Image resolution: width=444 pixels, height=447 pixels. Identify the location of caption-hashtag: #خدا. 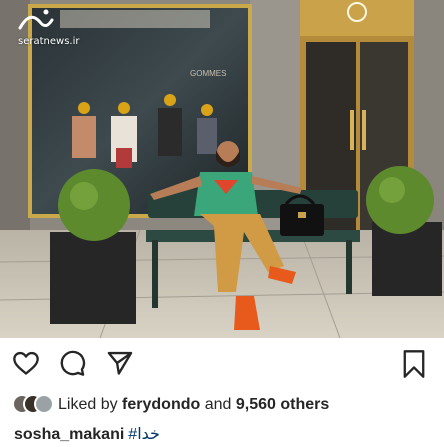
(144, 434).